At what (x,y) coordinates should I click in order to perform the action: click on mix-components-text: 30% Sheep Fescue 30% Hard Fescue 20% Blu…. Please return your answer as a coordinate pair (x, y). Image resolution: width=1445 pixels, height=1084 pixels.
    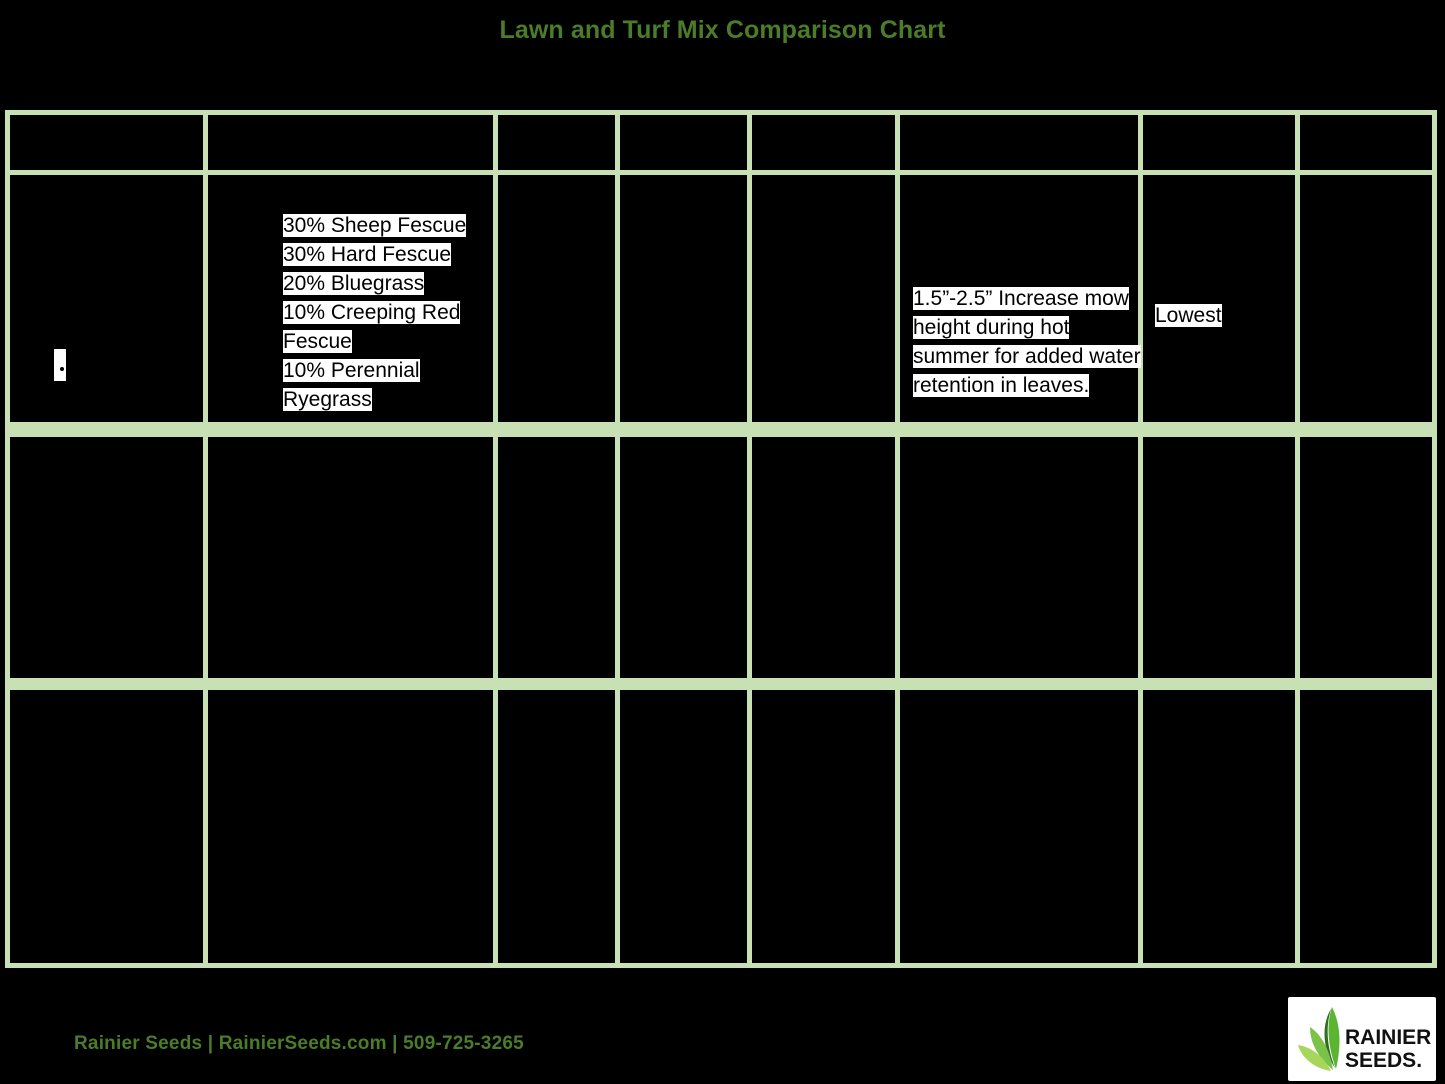
    Looking at the image, I should click on (375, 312).